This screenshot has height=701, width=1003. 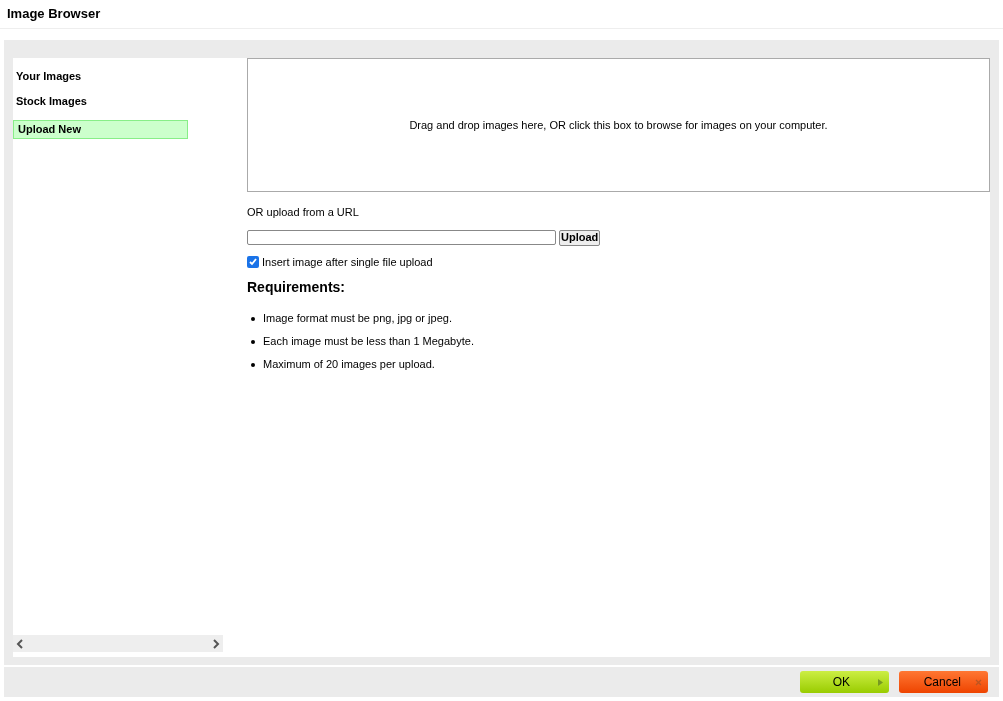 What do you see at coordinates (20, 643) in the screenshot?
I see `scroll-left-icon` at bounding box center [20, 643].